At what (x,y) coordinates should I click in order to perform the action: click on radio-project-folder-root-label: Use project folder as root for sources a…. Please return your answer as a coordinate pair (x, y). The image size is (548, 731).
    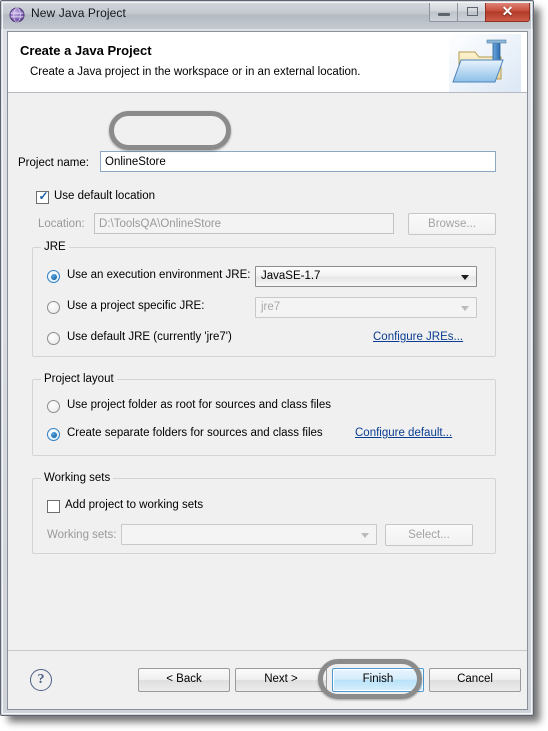
    Looking at the image, I should click on (199, 405).